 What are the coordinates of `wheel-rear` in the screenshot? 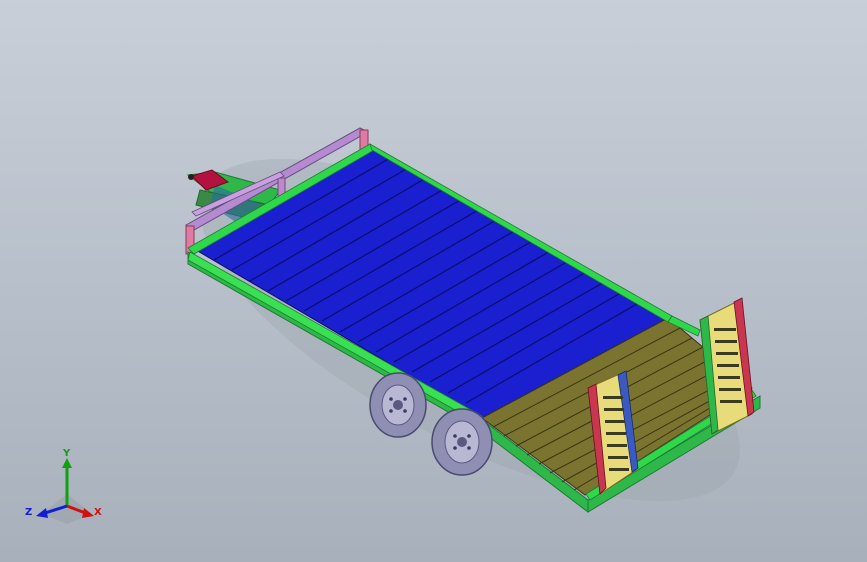 It's located at (462, 442).